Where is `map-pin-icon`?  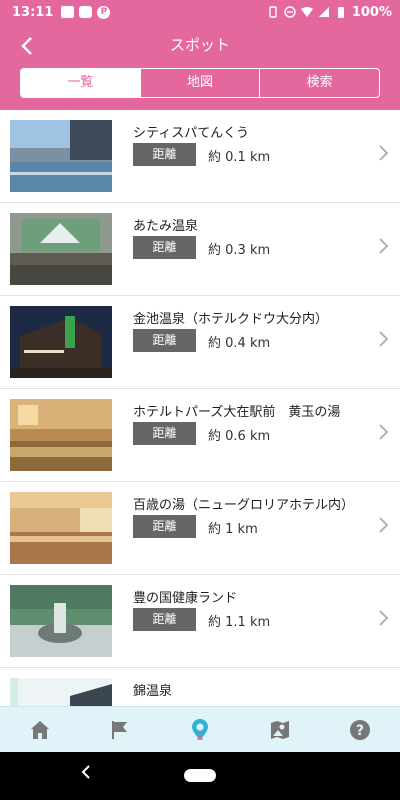 map-pin-icon is located at coordinates (200, 729).